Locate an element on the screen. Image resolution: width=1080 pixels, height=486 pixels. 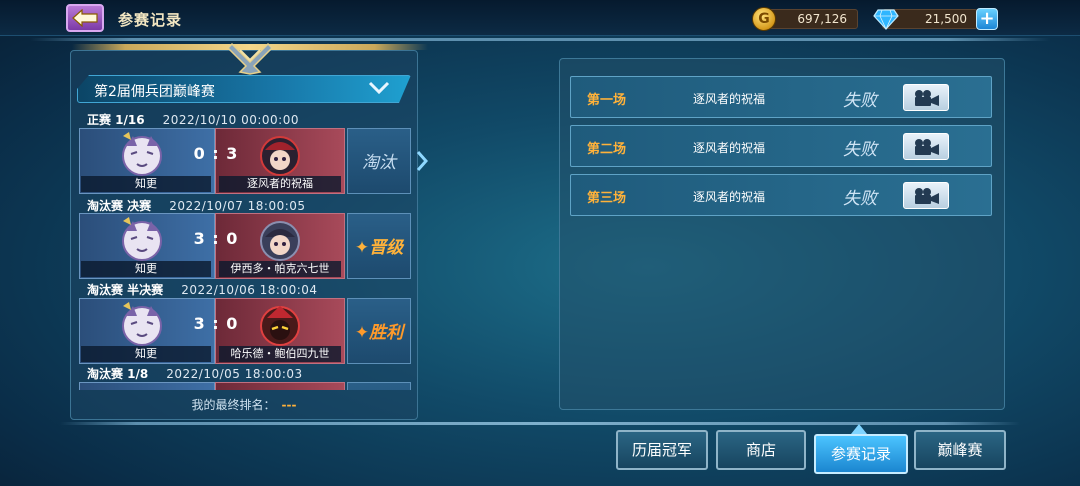
match-datetime: 2022/10/07 18:00:05 is located at coordinates (237, 206).